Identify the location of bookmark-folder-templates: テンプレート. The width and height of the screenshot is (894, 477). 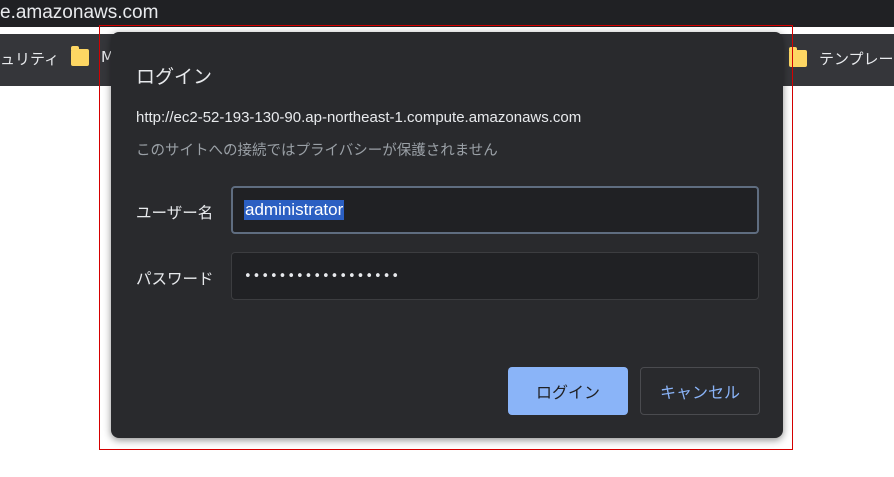
(841, 58).